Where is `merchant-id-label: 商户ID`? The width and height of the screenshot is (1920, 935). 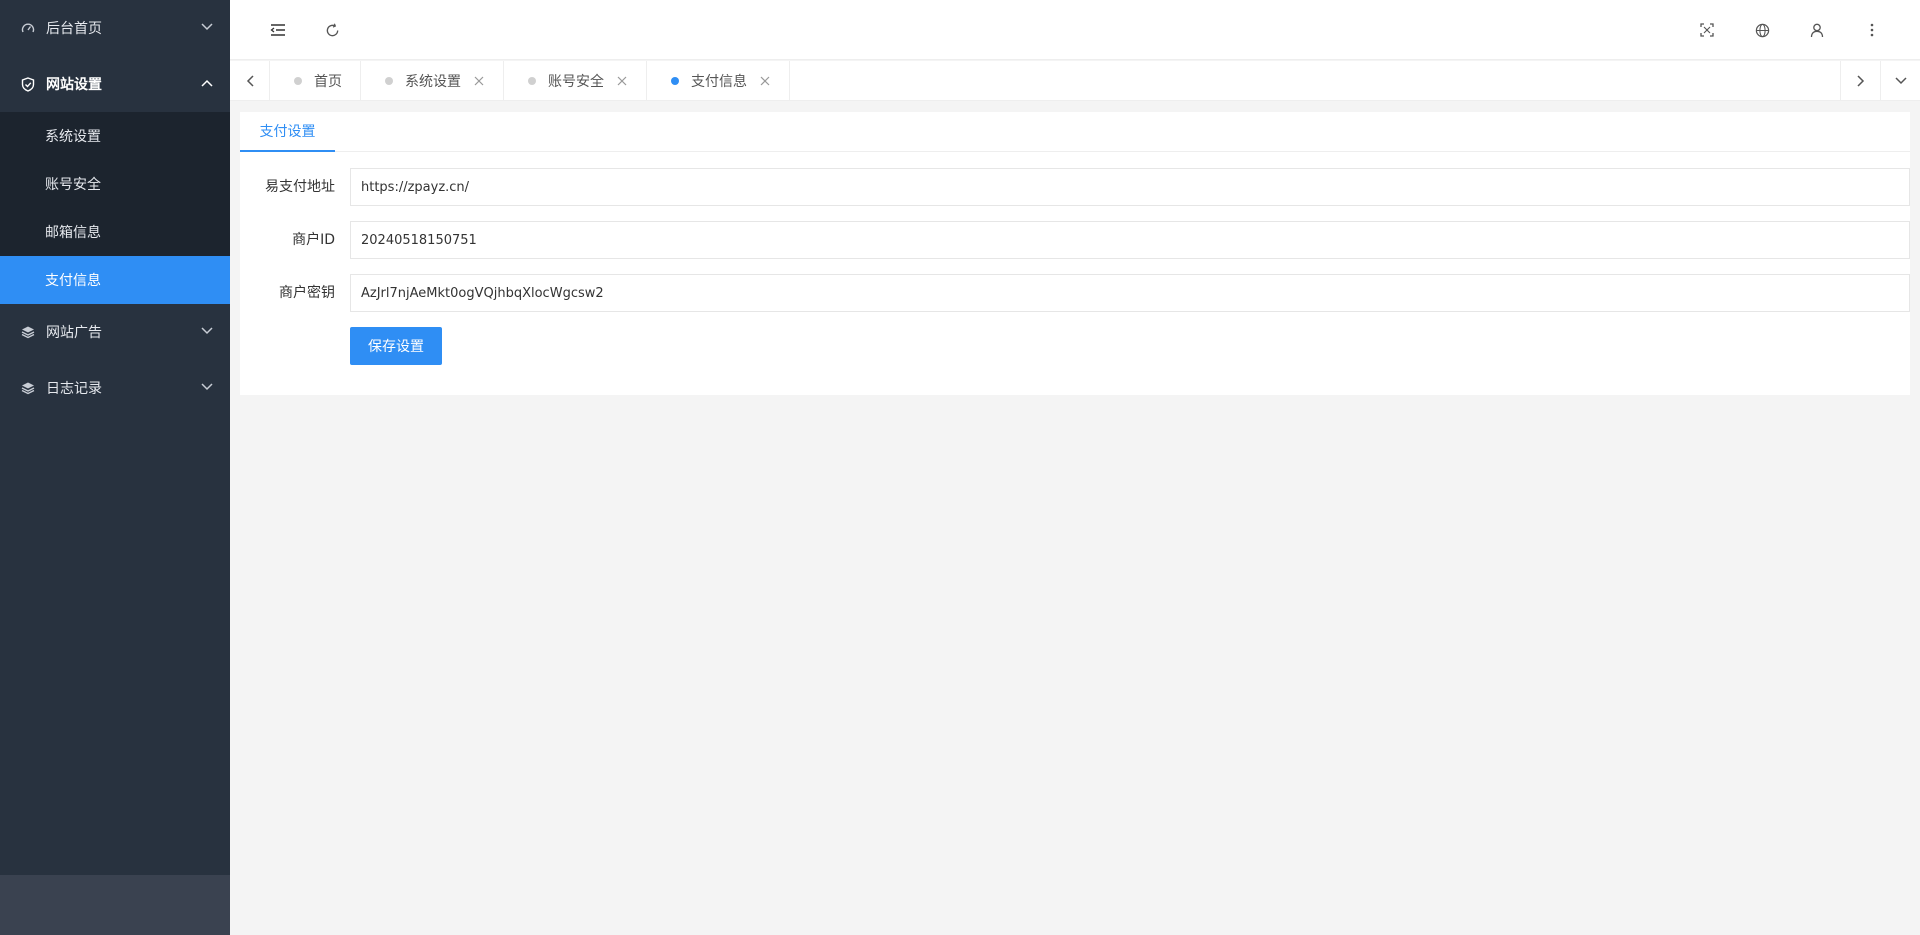
merchant-id-label: 商户ID is located at coordinates (313, 240).